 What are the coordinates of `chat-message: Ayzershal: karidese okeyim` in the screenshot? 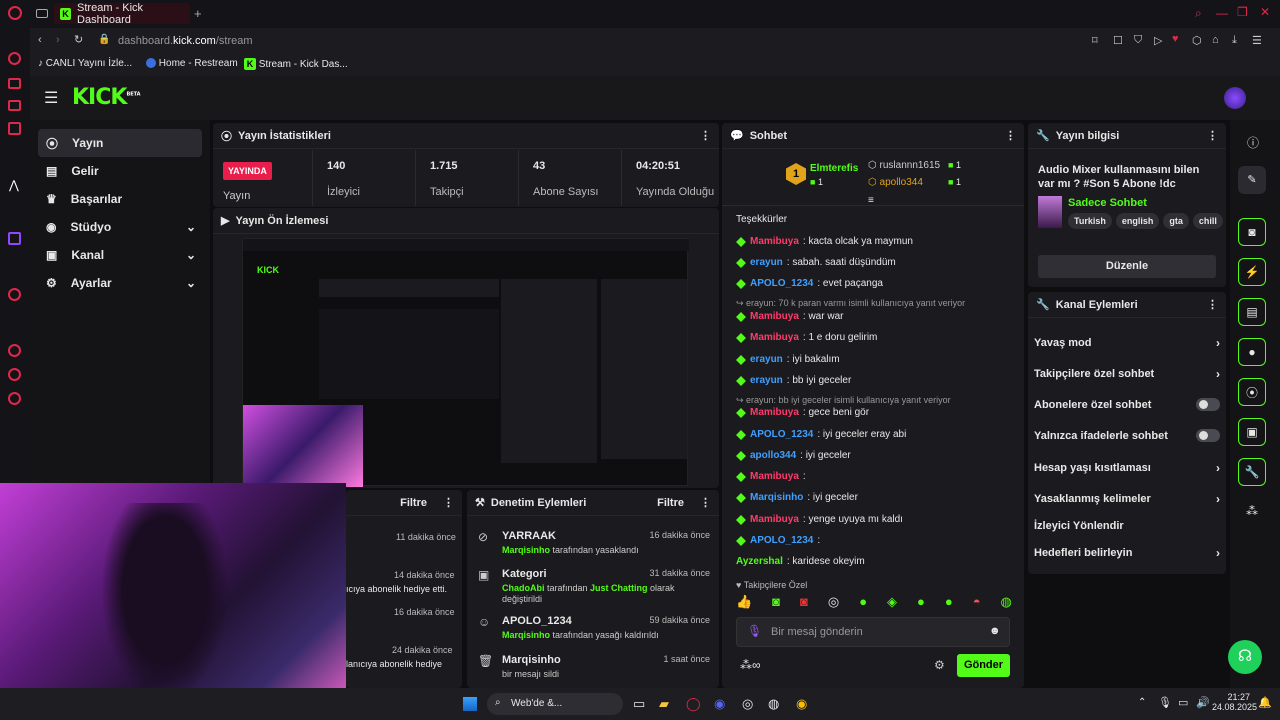 It's located at (800, 561).